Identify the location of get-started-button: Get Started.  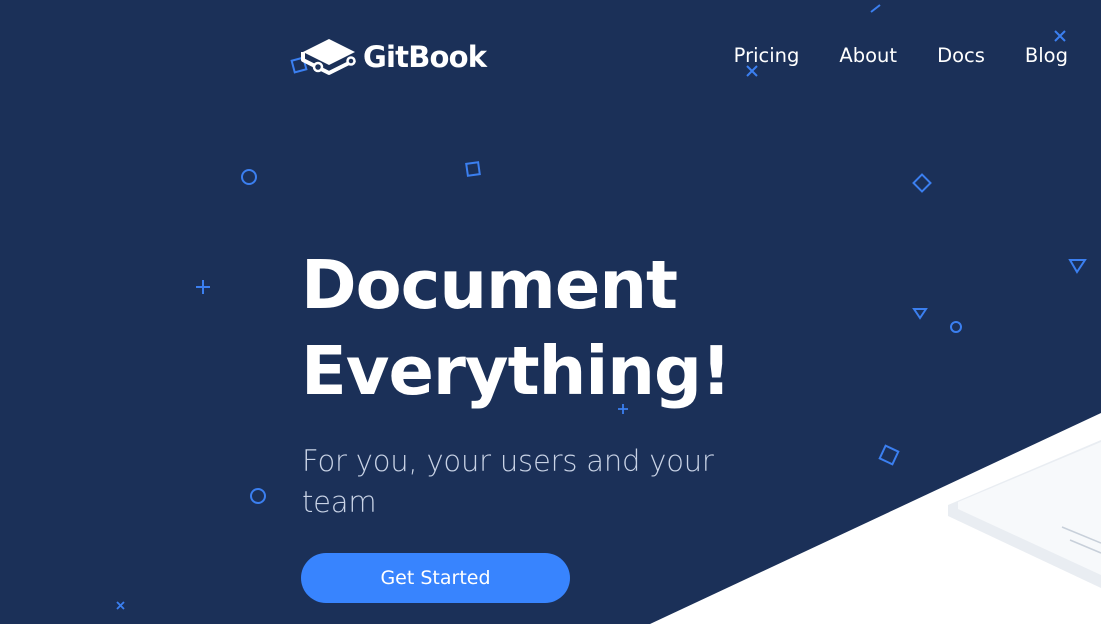
(435, 578).